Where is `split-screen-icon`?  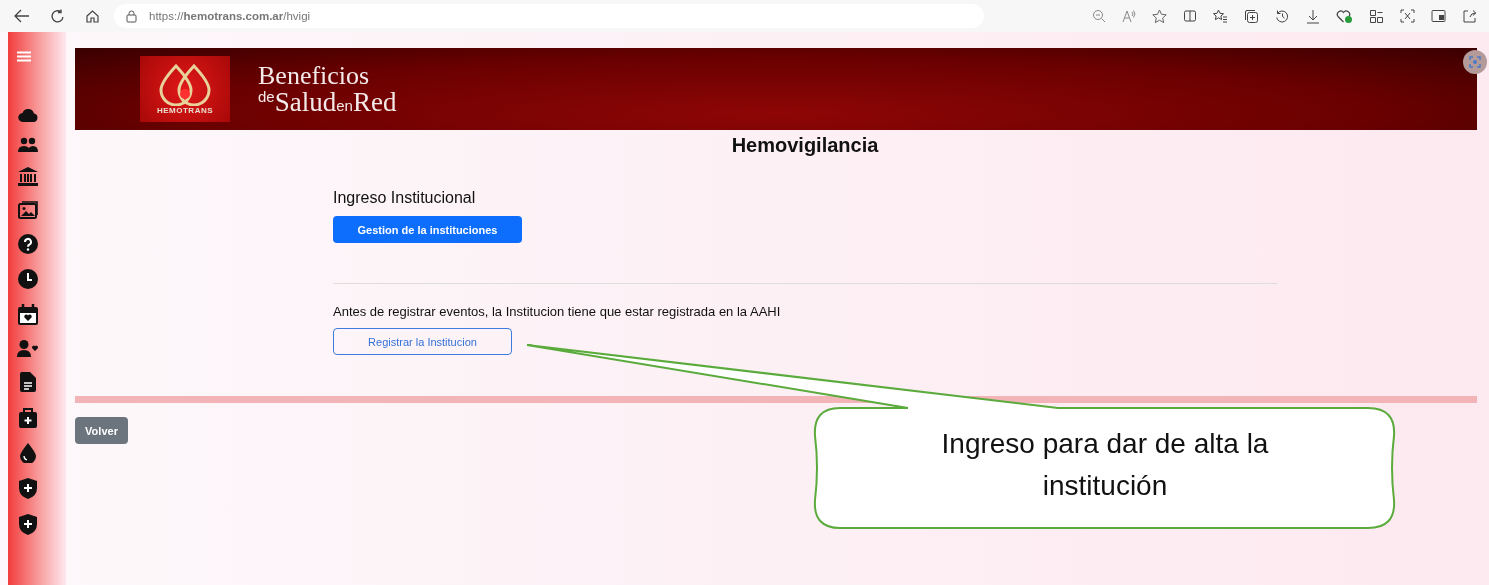 split-screen-icon is located at coordinates (1190, 16).